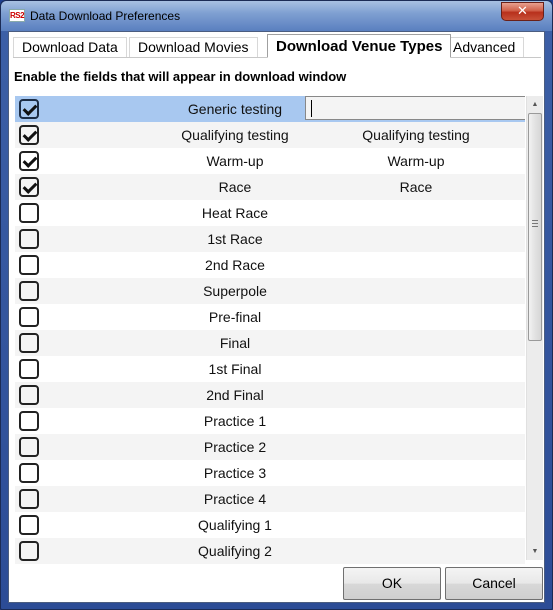  What do you see at coordinates (416, 161) in the screenshot?
I see `venue-type-alias: Warm-up` at bounding box center [416, 161].